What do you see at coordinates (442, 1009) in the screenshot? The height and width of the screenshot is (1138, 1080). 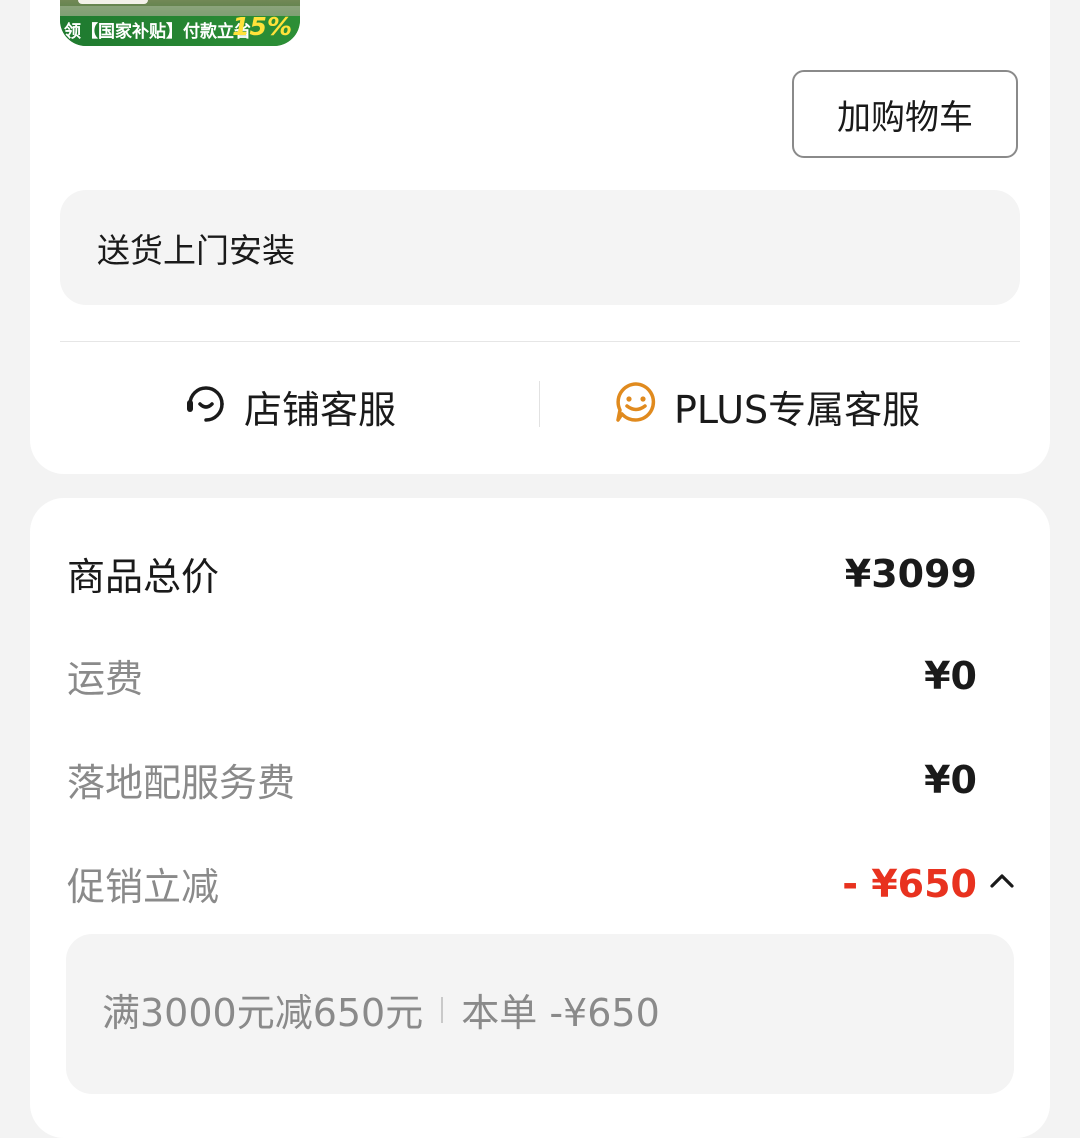 I see `promotion-separator` at bounding box center [442, 1009].